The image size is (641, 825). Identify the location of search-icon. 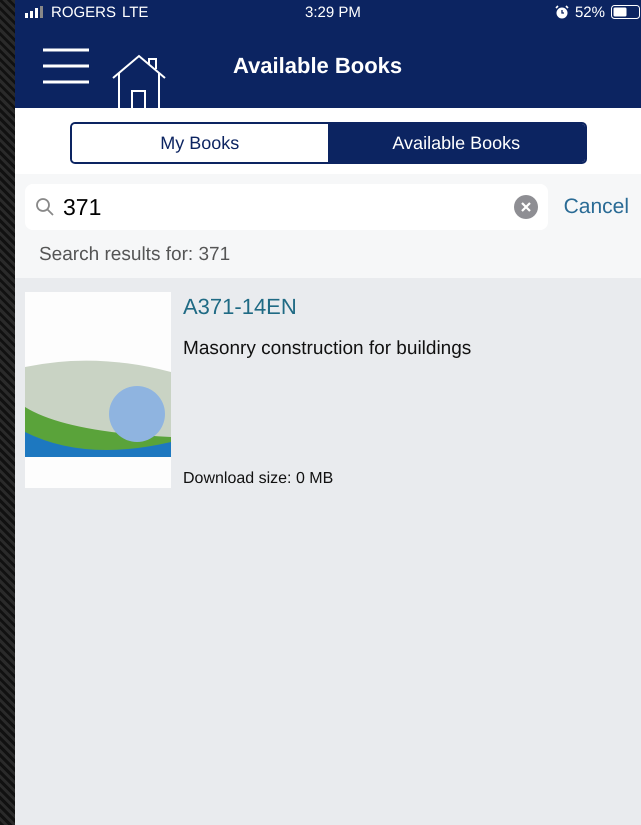
(45, 207).